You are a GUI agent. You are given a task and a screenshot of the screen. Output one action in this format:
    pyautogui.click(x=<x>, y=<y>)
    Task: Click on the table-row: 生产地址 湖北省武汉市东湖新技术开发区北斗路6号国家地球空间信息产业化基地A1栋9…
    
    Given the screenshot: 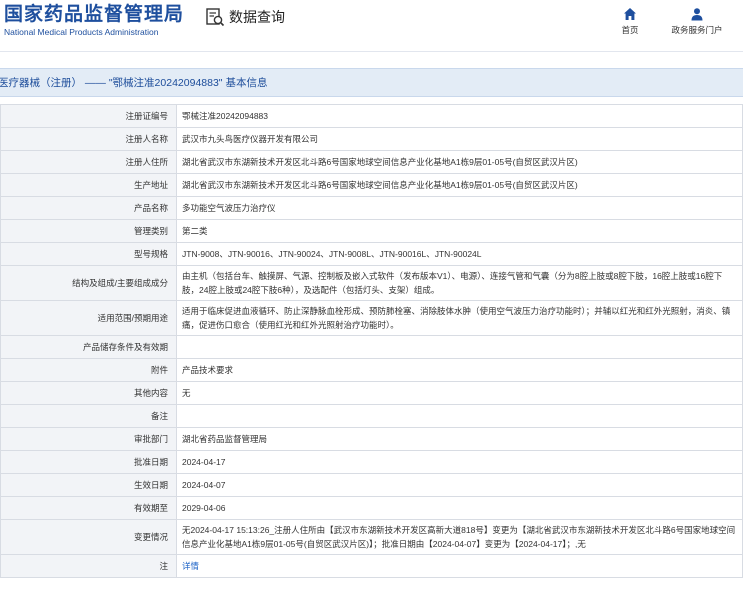 What is the action you would take?
    pyautogui.click(x=371, y=185)
    